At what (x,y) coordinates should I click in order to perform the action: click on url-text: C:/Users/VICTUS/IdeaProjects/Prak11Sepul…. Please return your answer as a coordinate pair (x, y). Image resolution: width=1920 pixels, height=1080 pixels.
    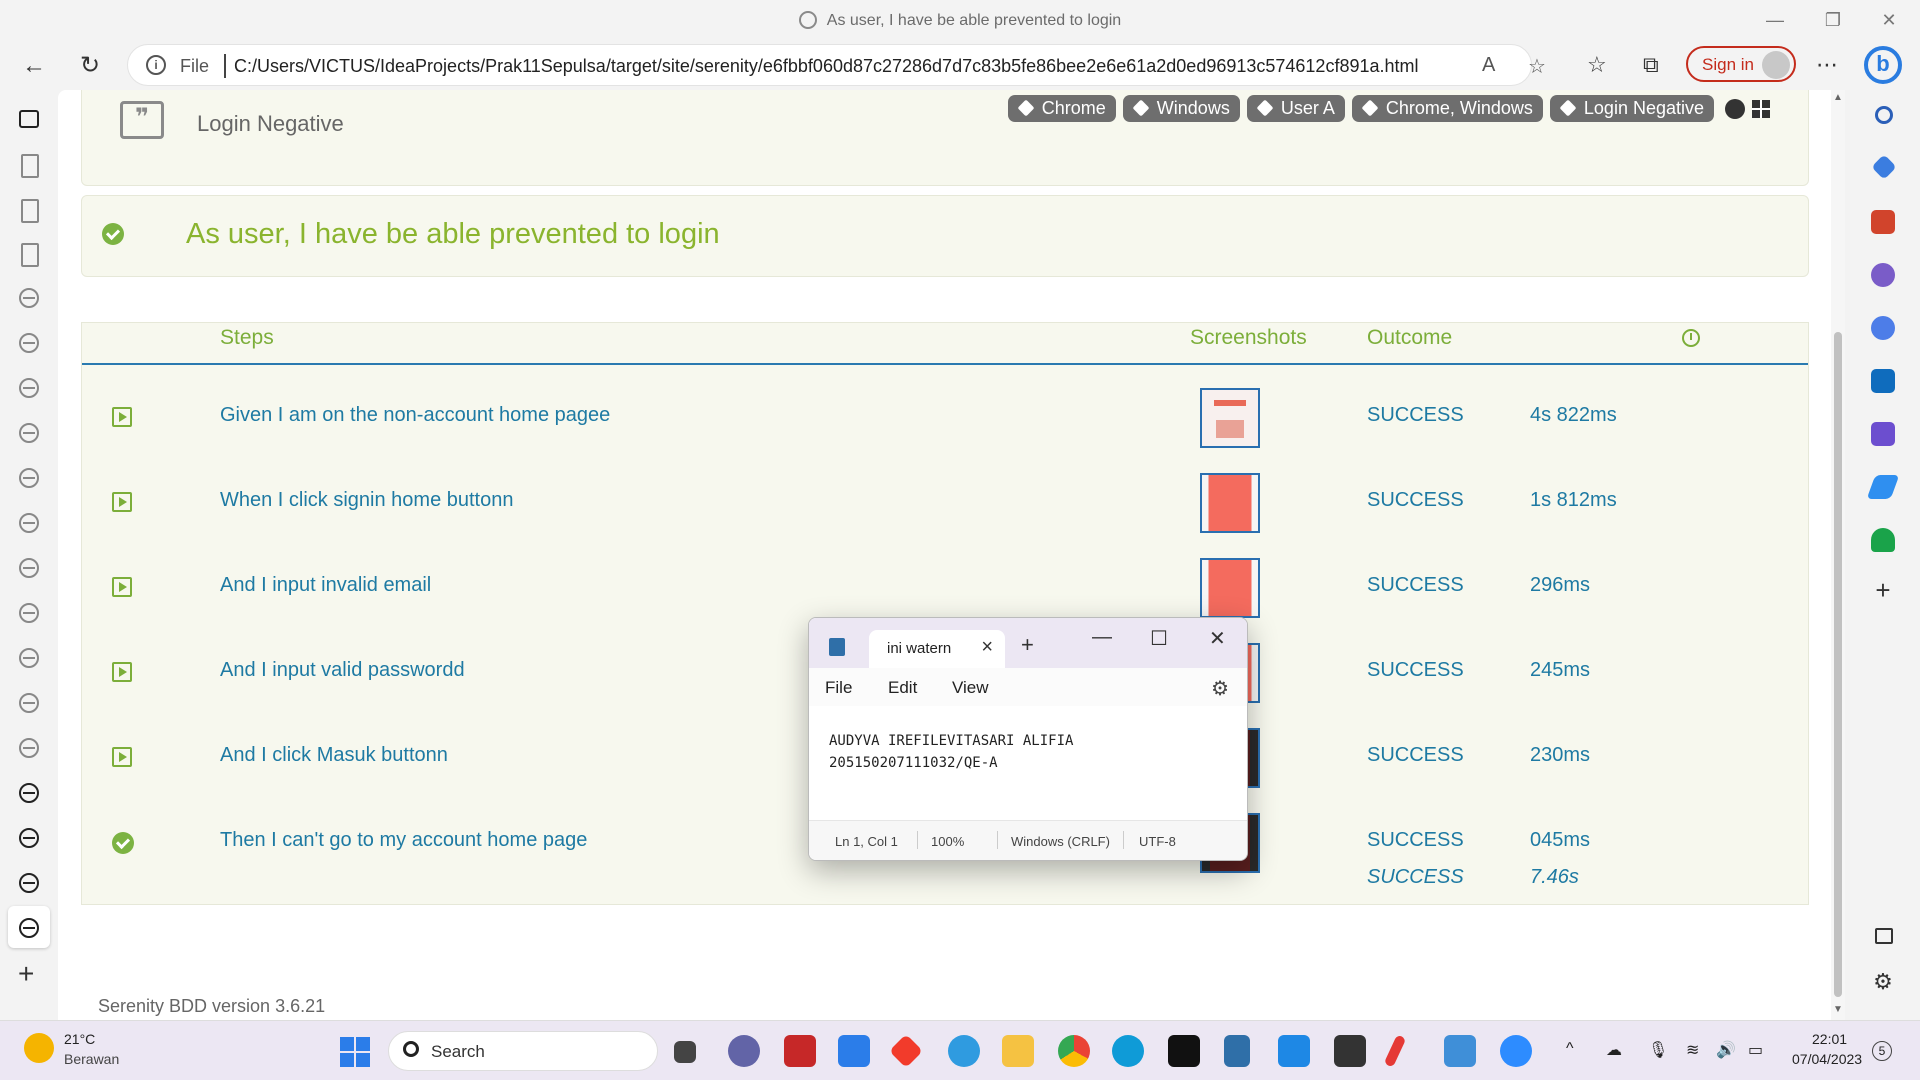
    Looking at the image, I should click on (826, 66).